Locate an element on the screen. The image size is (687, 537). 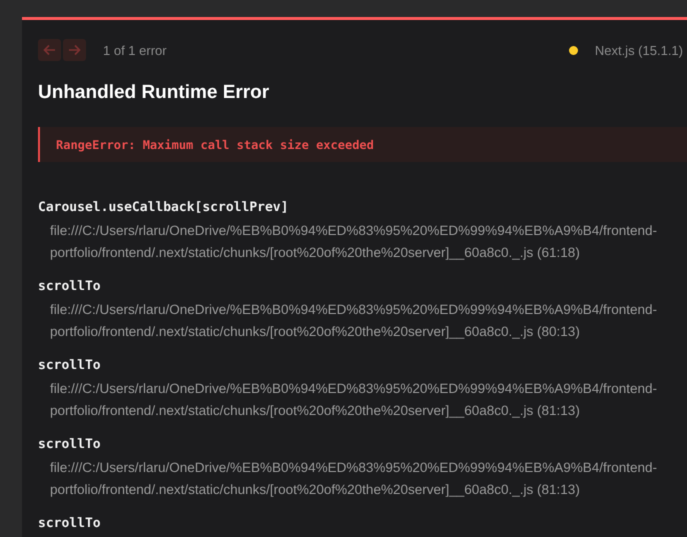
version-label: Next.js (15.1.1) is located at coordinates (638, 50).